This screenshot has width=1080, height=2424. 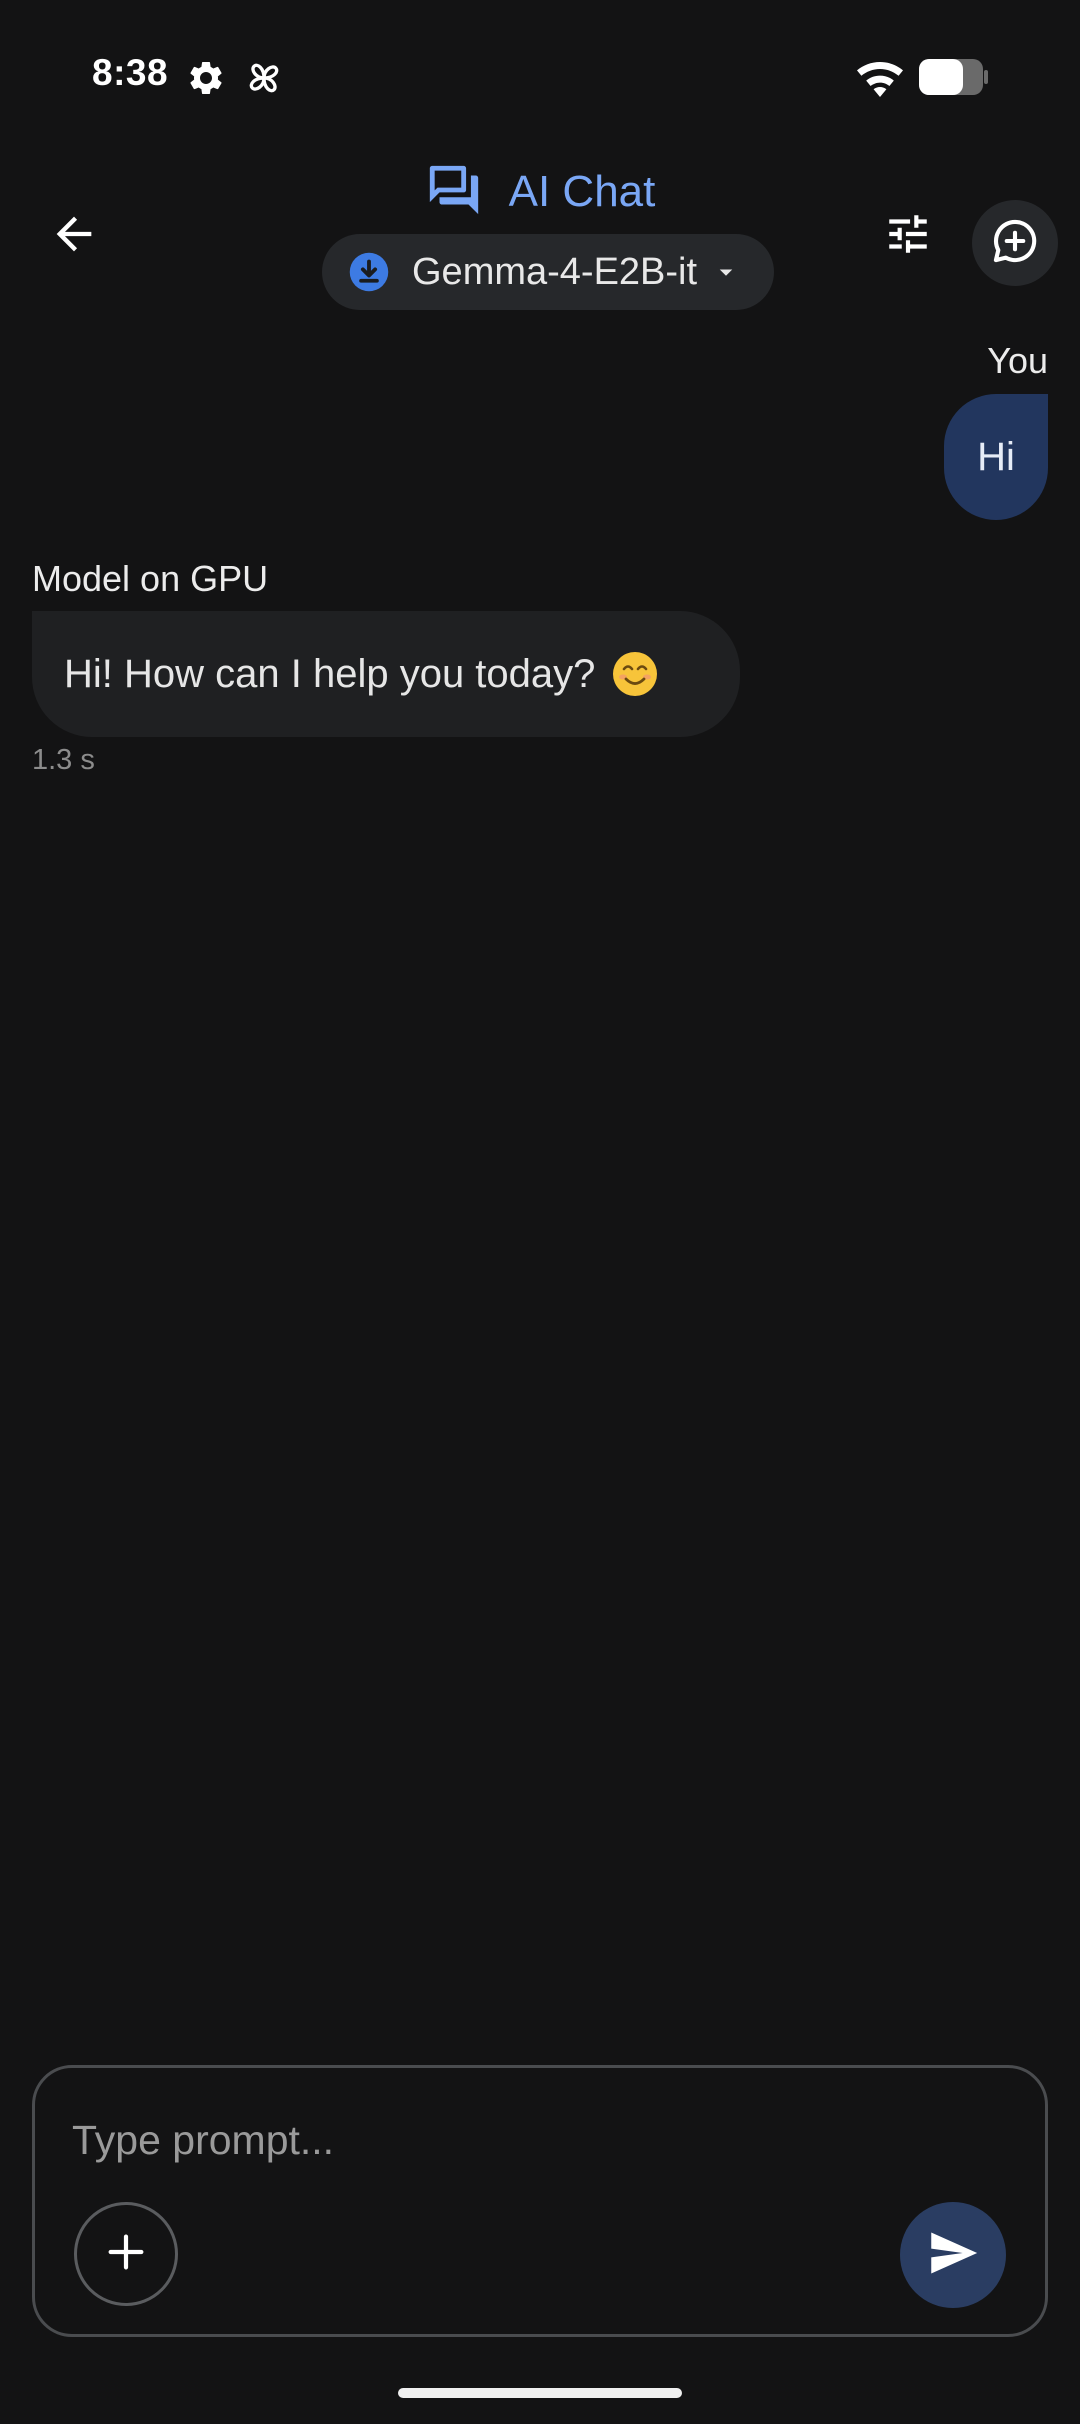 I want to click on send-button, so click(x=953, y=2255).